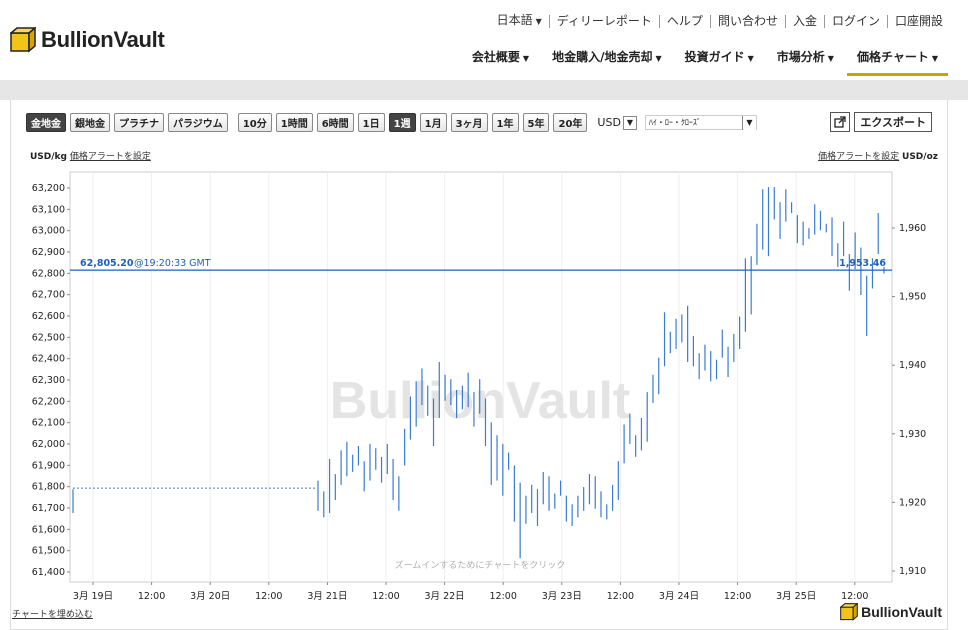 The height and width of the screenshot is (630, 968). I want to click on y-left-tick-label: 61,500, so click(48, 551).